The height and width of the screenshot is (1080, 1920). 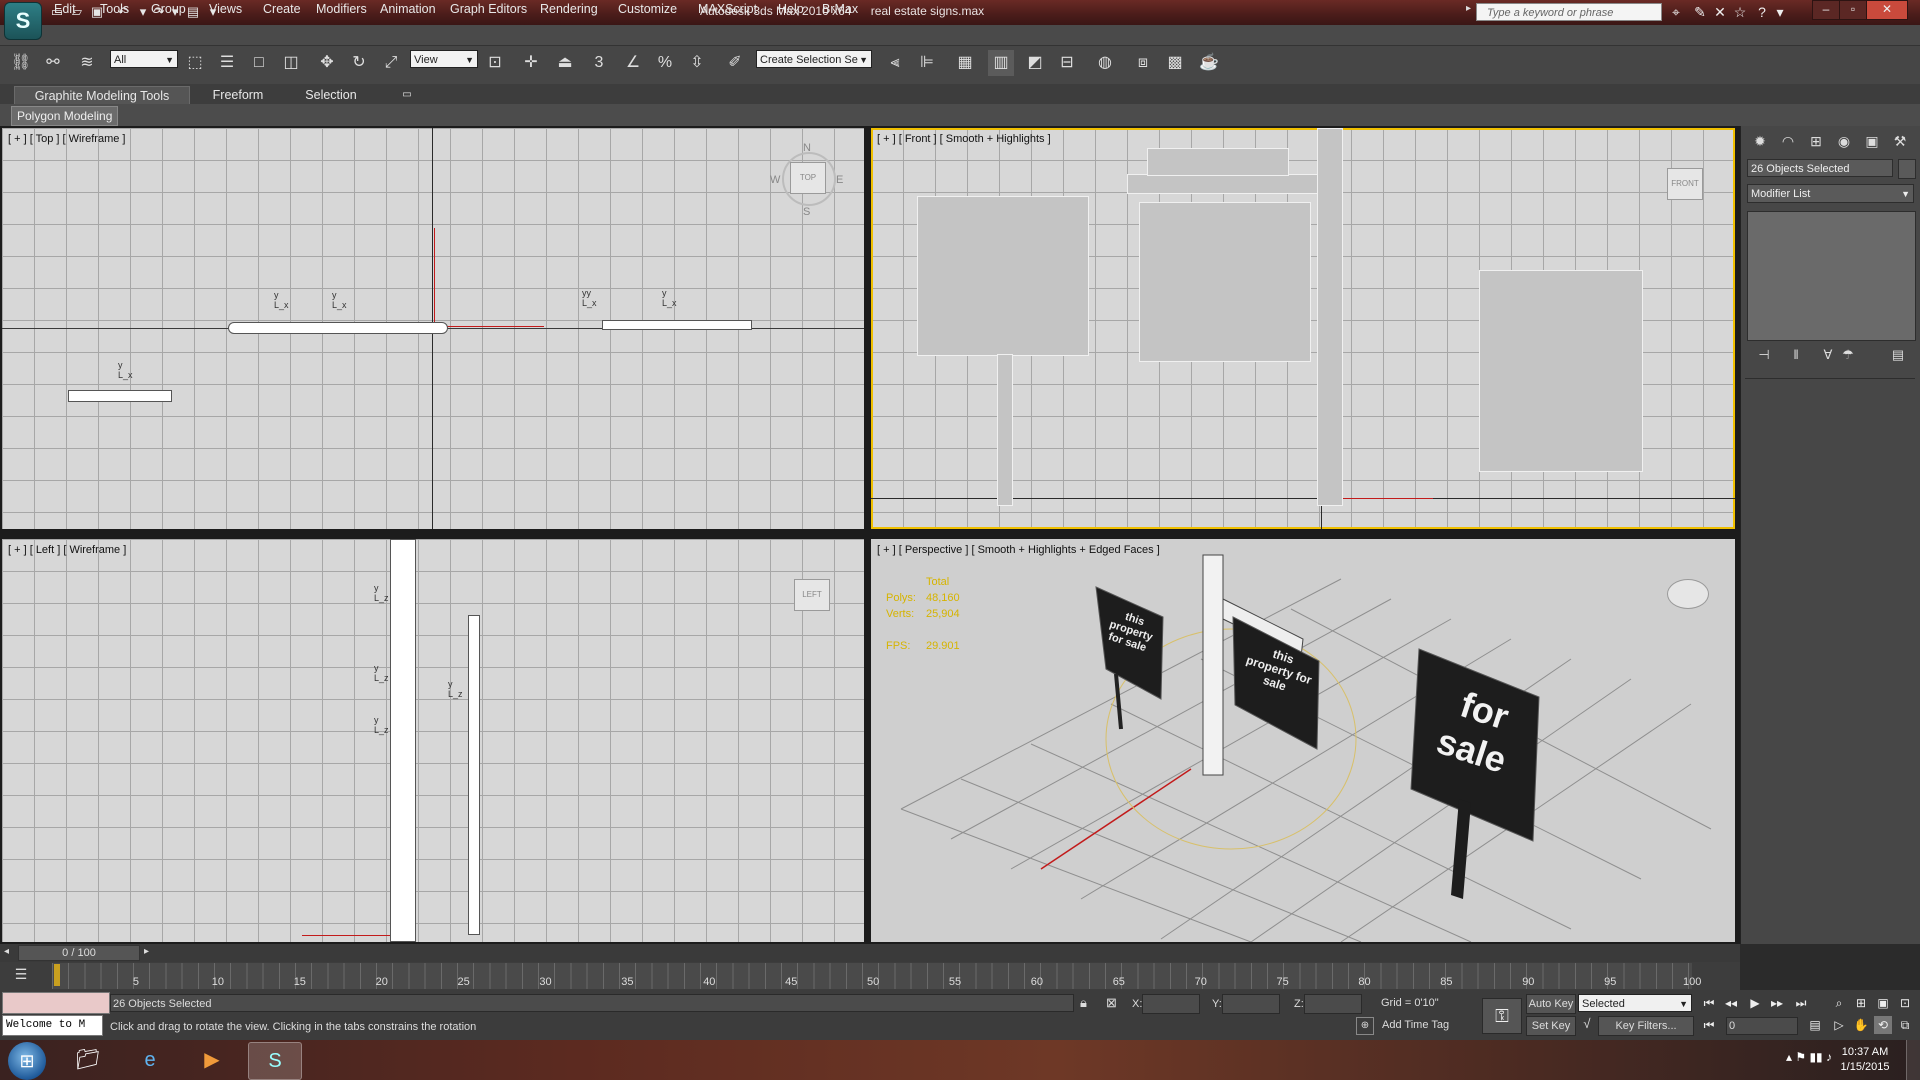 What do you see at coordinates (259, 63) in the screenshot?
I see `rectangular-selection-icon: □` at bounding box center [259, 63].